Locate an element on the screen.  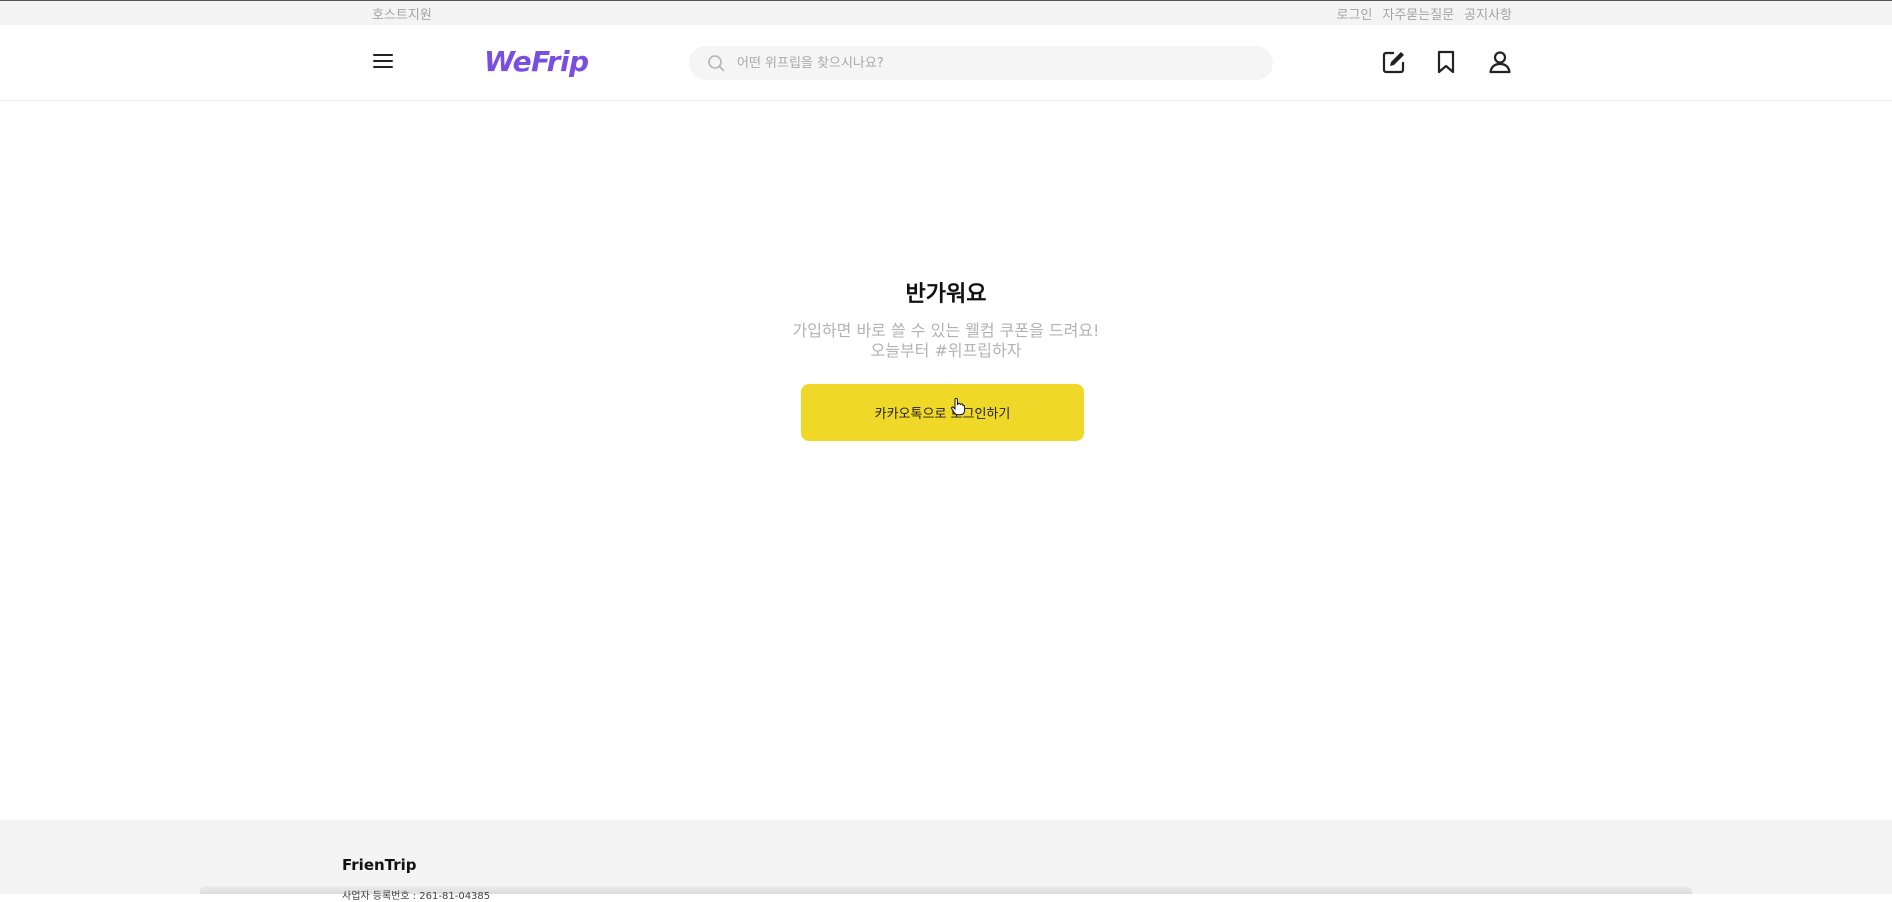
page-title: 반가워요 is located at coordinates (946, 294).